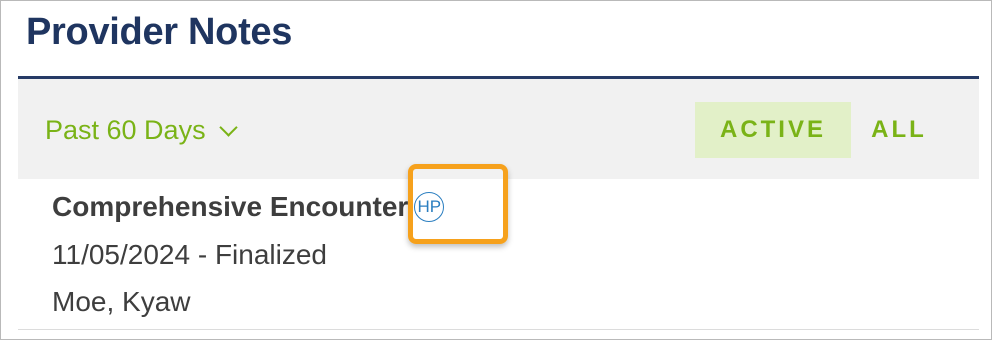  I want to click on note-author: Moe, Kyaw, so click(121, 301).